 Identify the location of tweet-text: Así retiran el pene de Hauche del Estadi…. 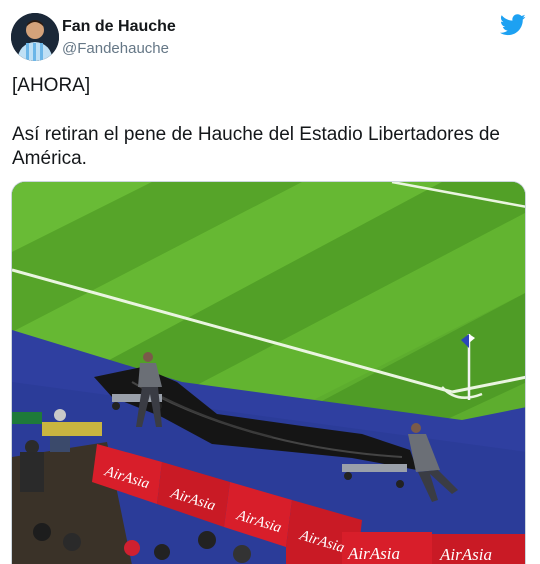
(256, 146).